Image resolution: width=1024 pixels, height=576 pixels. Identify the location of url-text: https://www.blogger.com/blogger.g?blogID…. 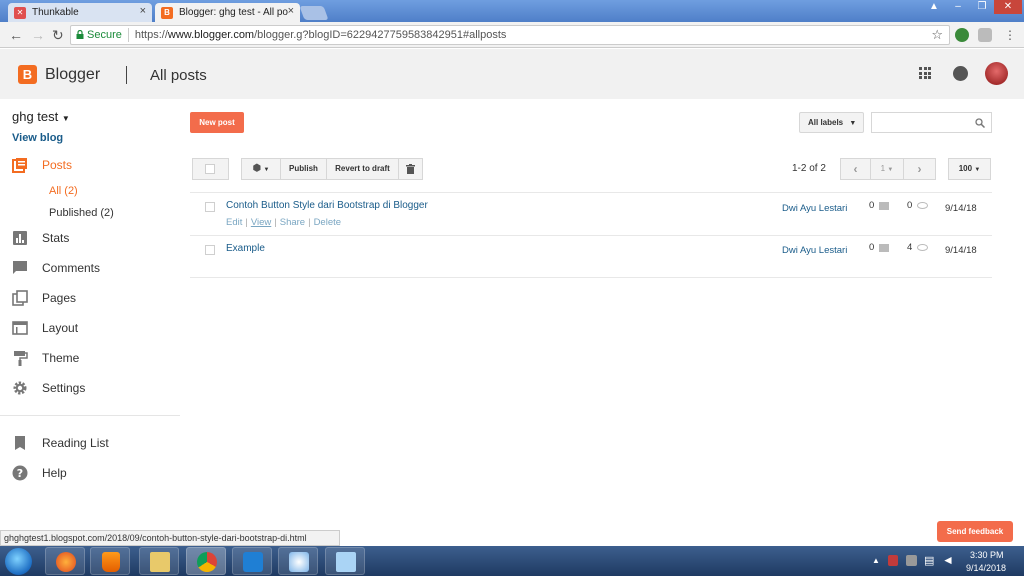
(321, 35).